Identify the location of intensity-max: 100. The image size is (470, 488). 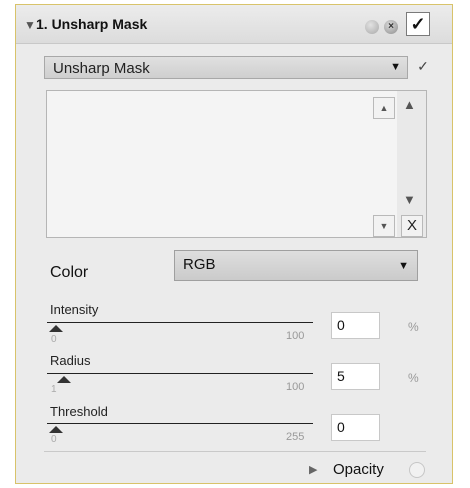
(295, 336).